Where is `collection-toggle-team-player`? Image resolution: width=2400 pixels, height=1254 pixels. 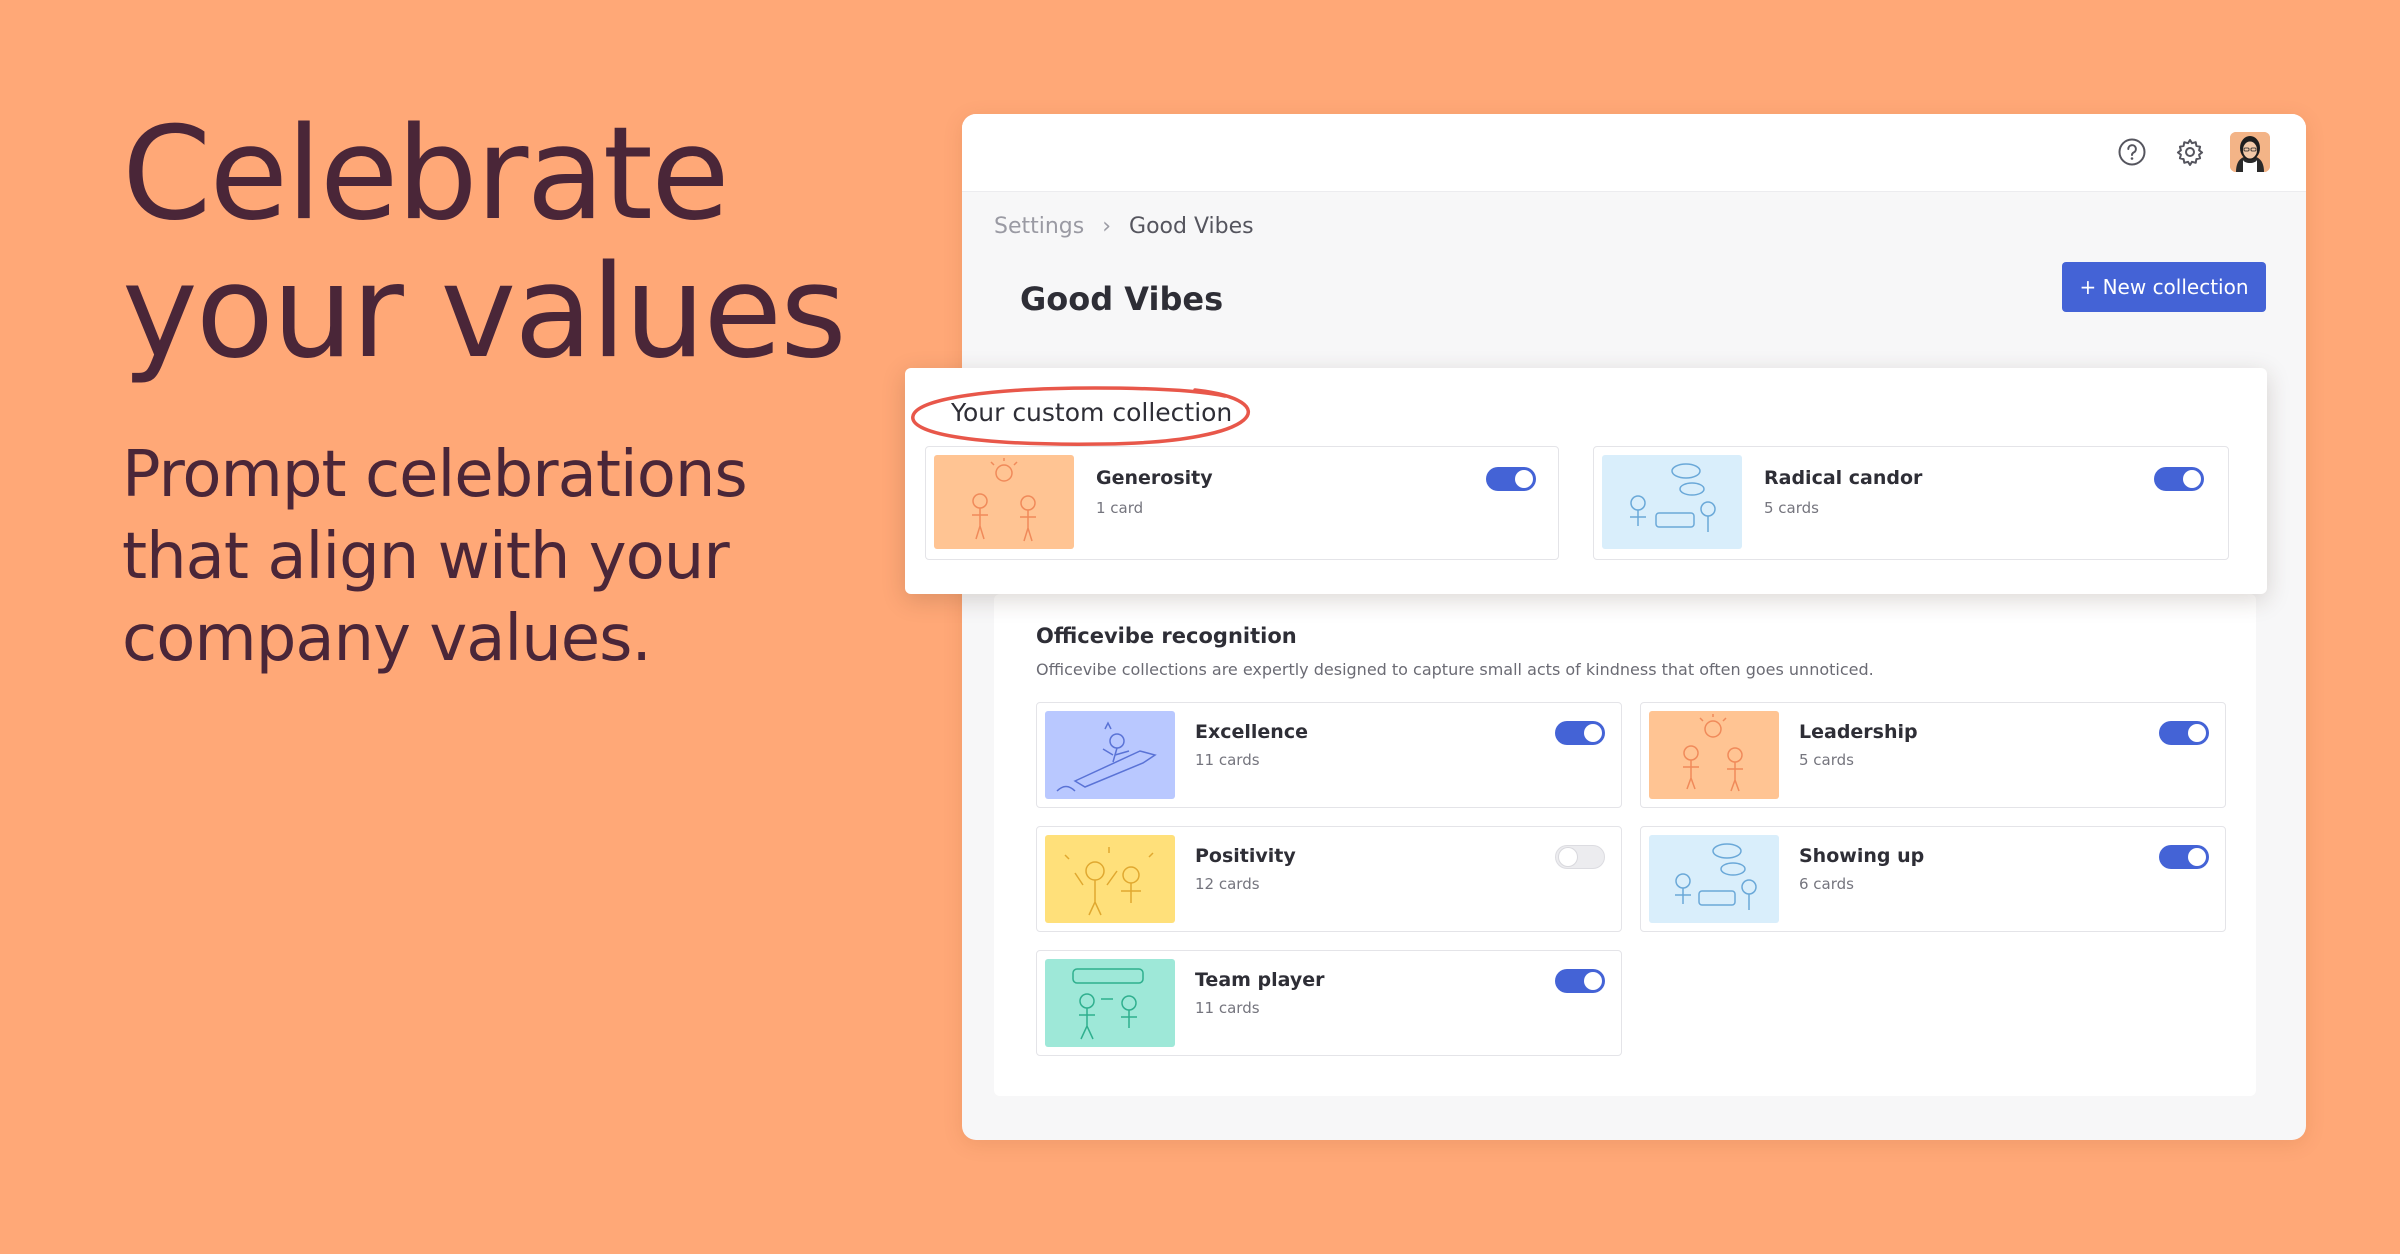
collection-toggle-team-player is located at coordinates (1580, 981).